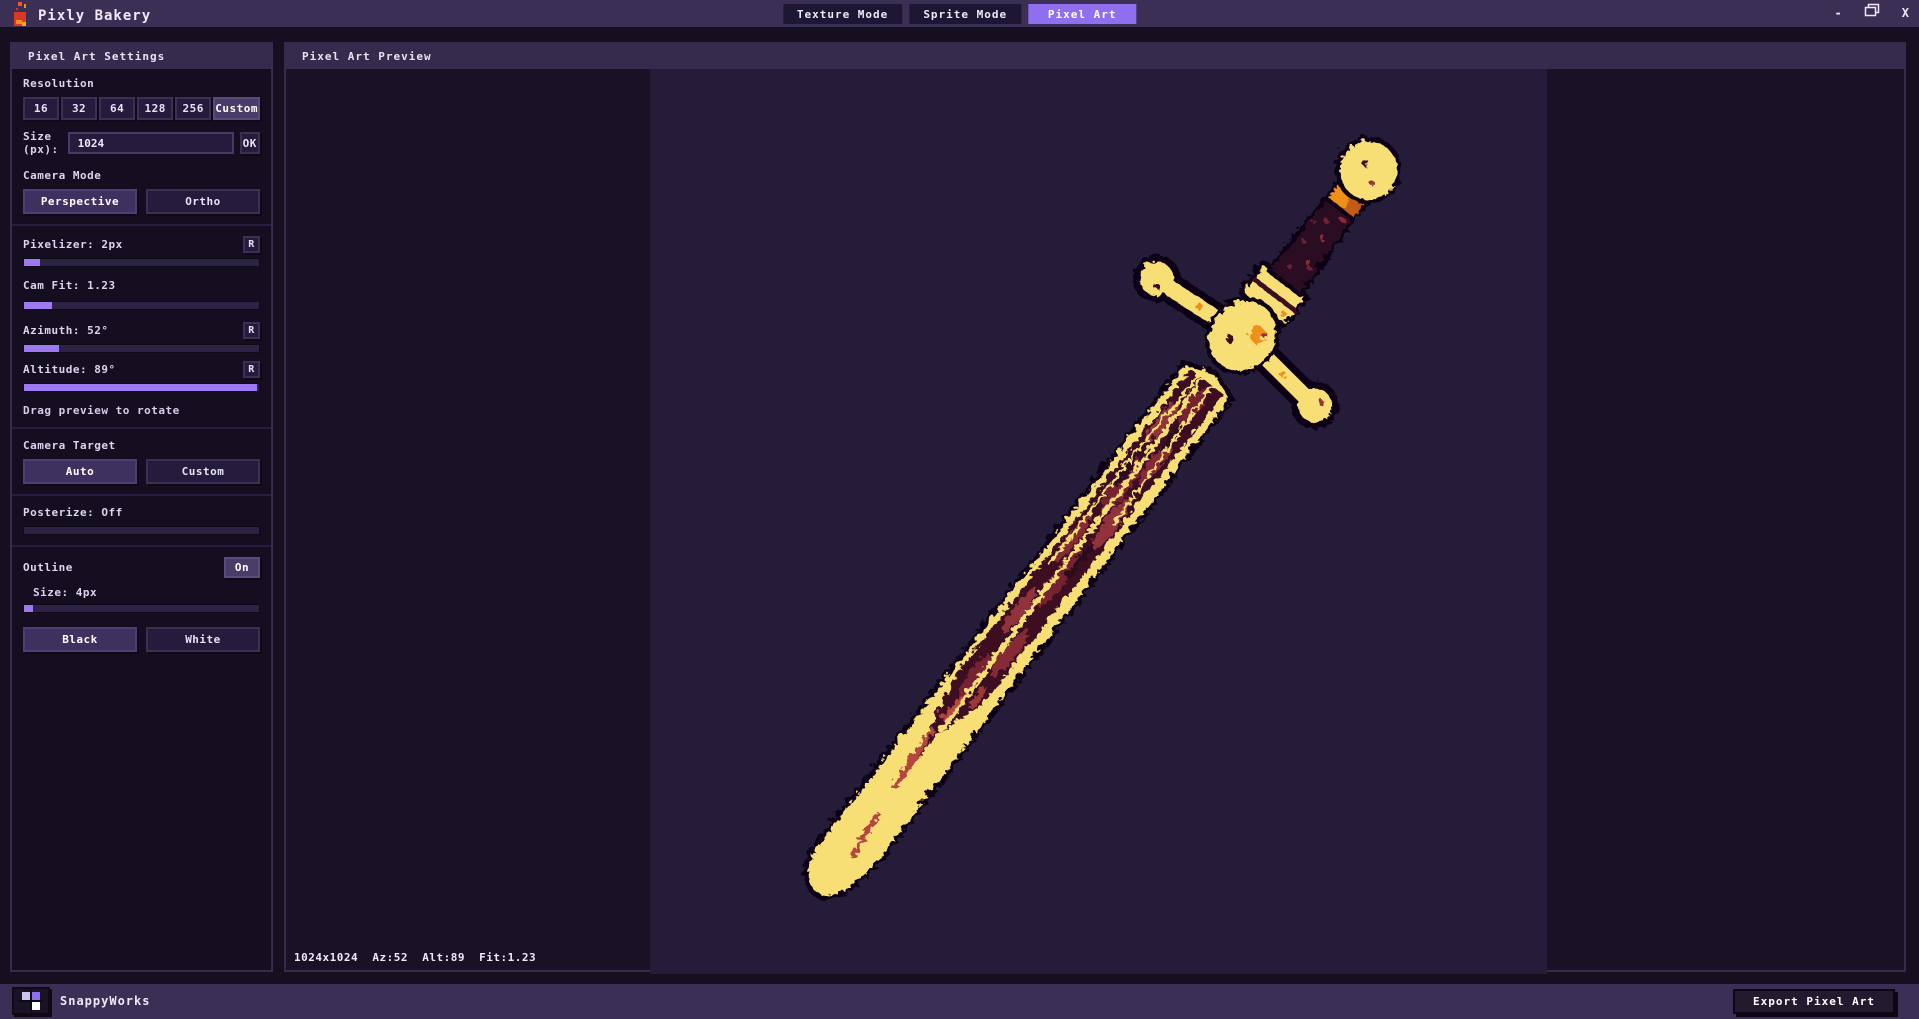  Describe the element at coordinates (21, 16) in the screenshot. I see `flame-icon` at that location.